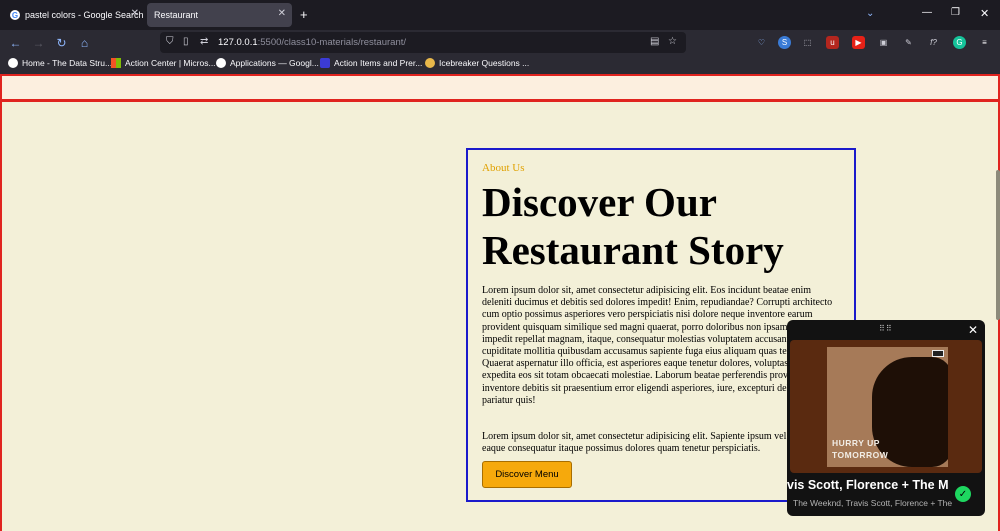  Describe the element at coordinates (503, 168) in the screenshot. I see `about-label: About Us` at that location.